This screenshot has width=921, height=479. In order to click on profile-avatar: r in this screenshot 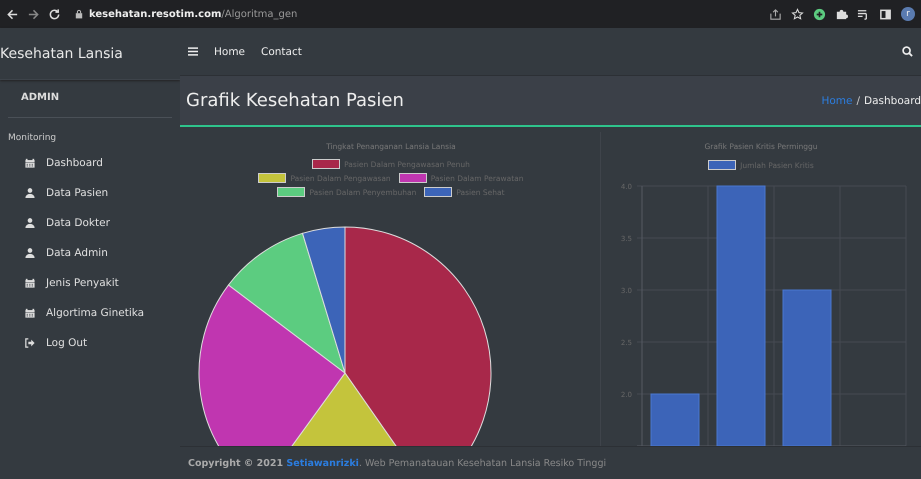, I will do `click(908, 14)`.